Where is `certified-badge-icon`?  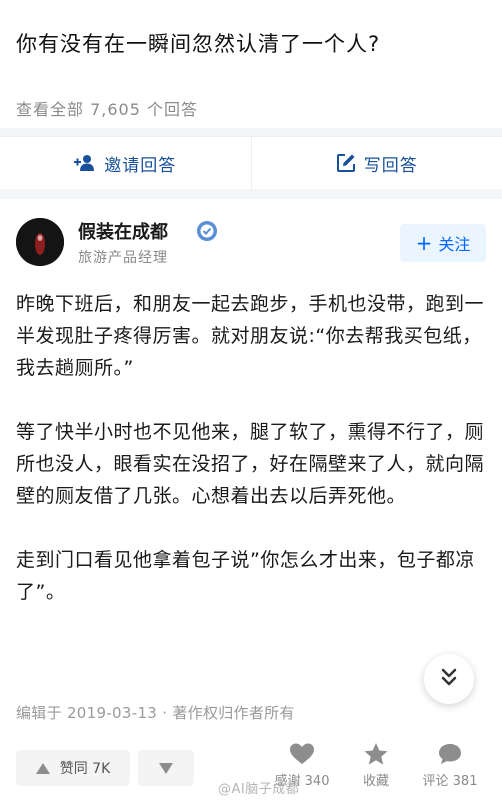 certified-badge-icon is located at coordinates (207, 231).